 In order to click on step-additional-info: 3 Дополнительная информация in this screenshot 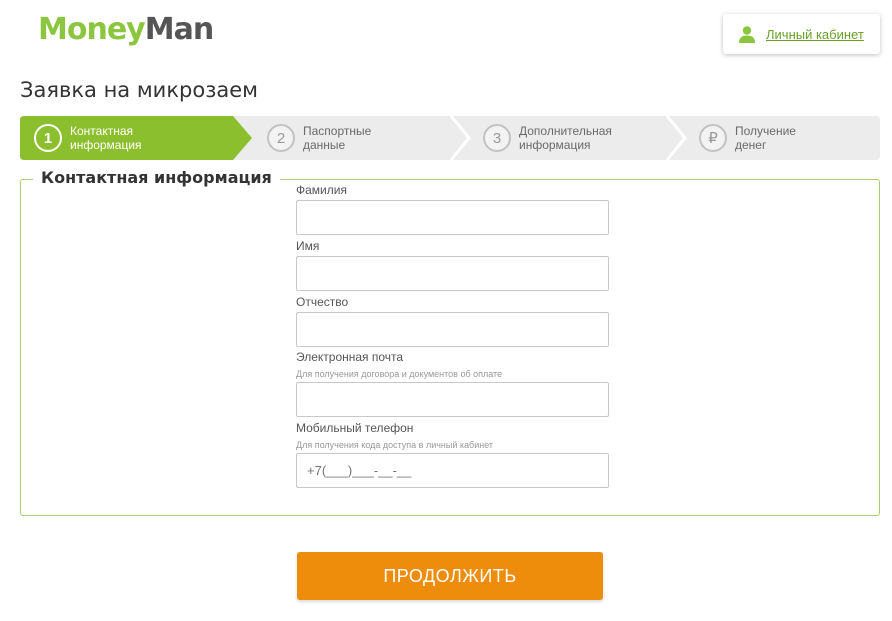, I will do `click(561, 138)`.